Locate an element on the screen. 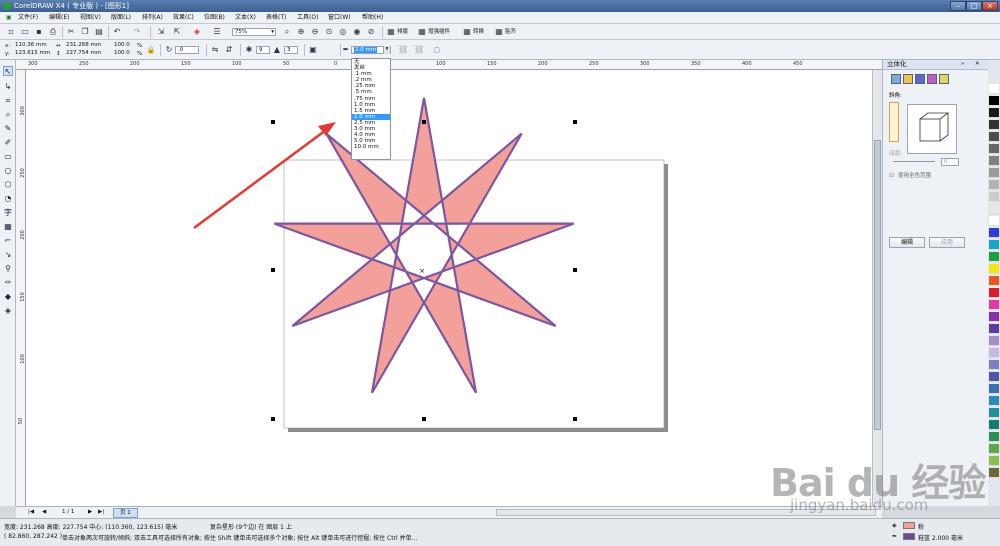 The width and height of the screenshot is (1000, 546). zoom-page-icon: ◉ is located at coordinates (357, 32).